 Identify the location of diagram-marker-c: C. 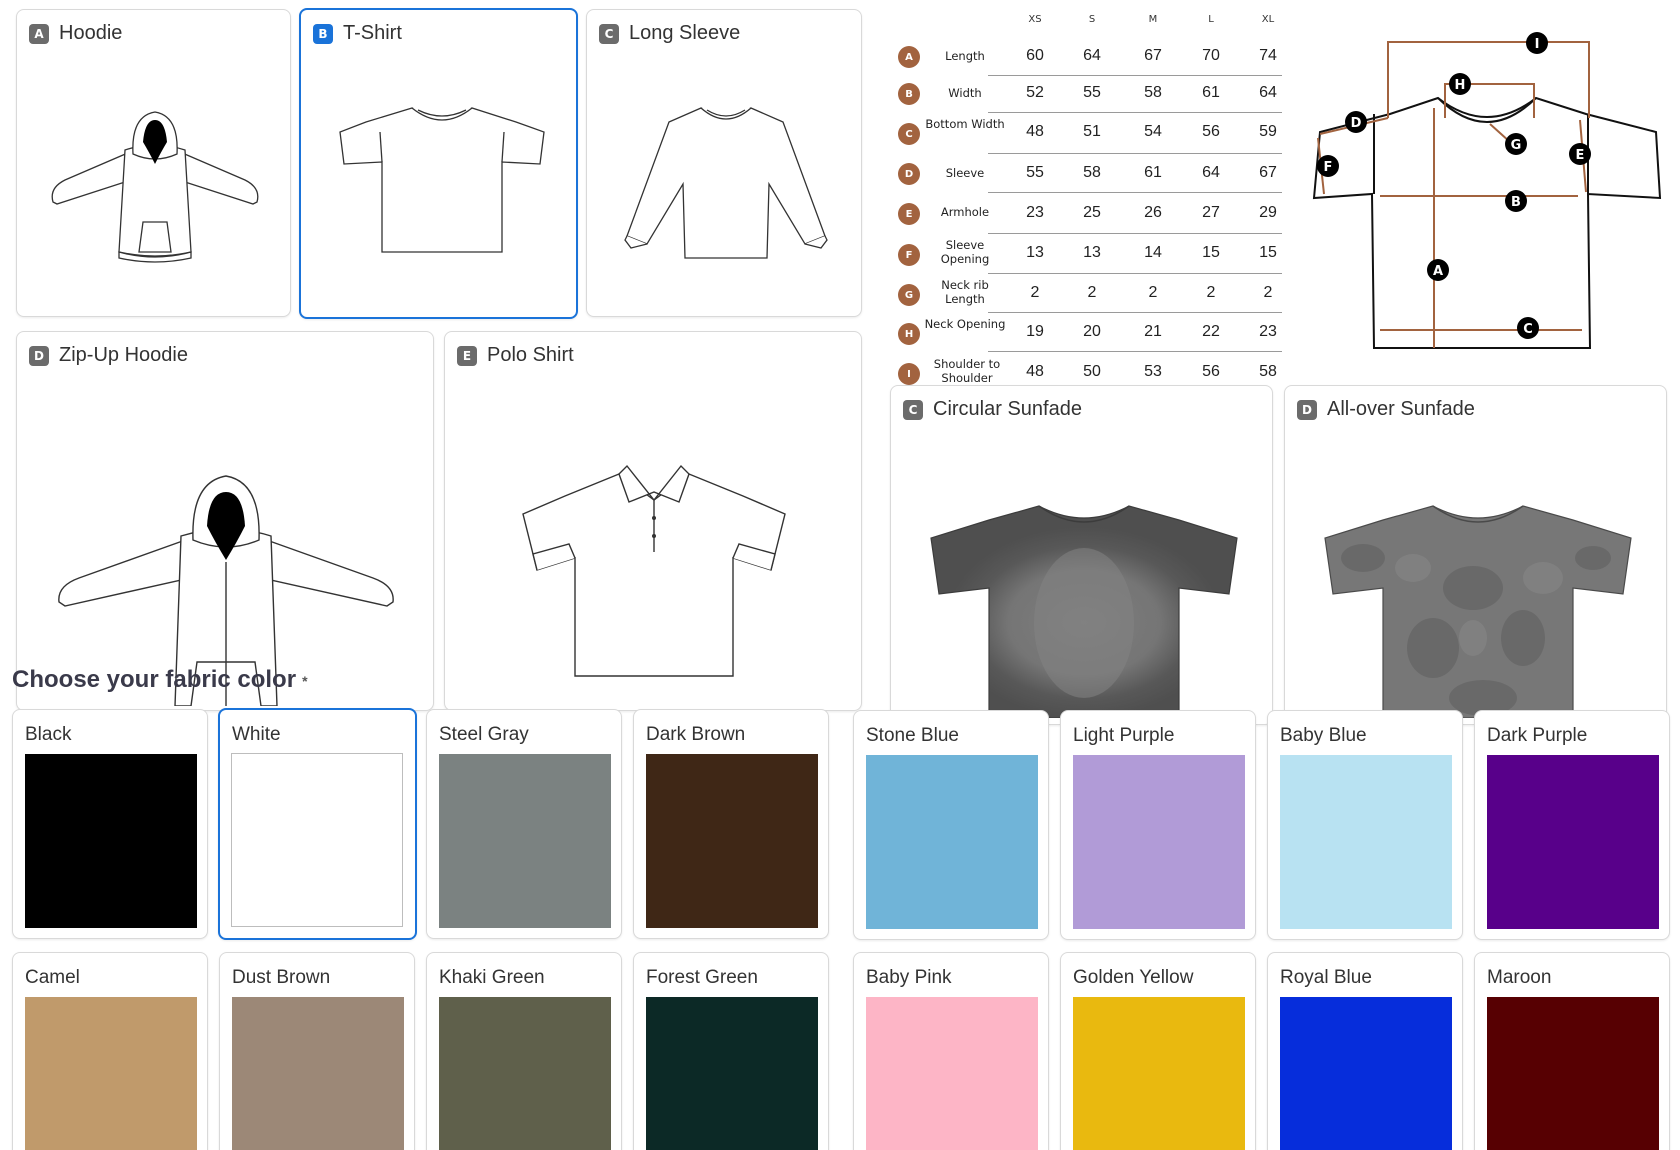
(1528, 329).